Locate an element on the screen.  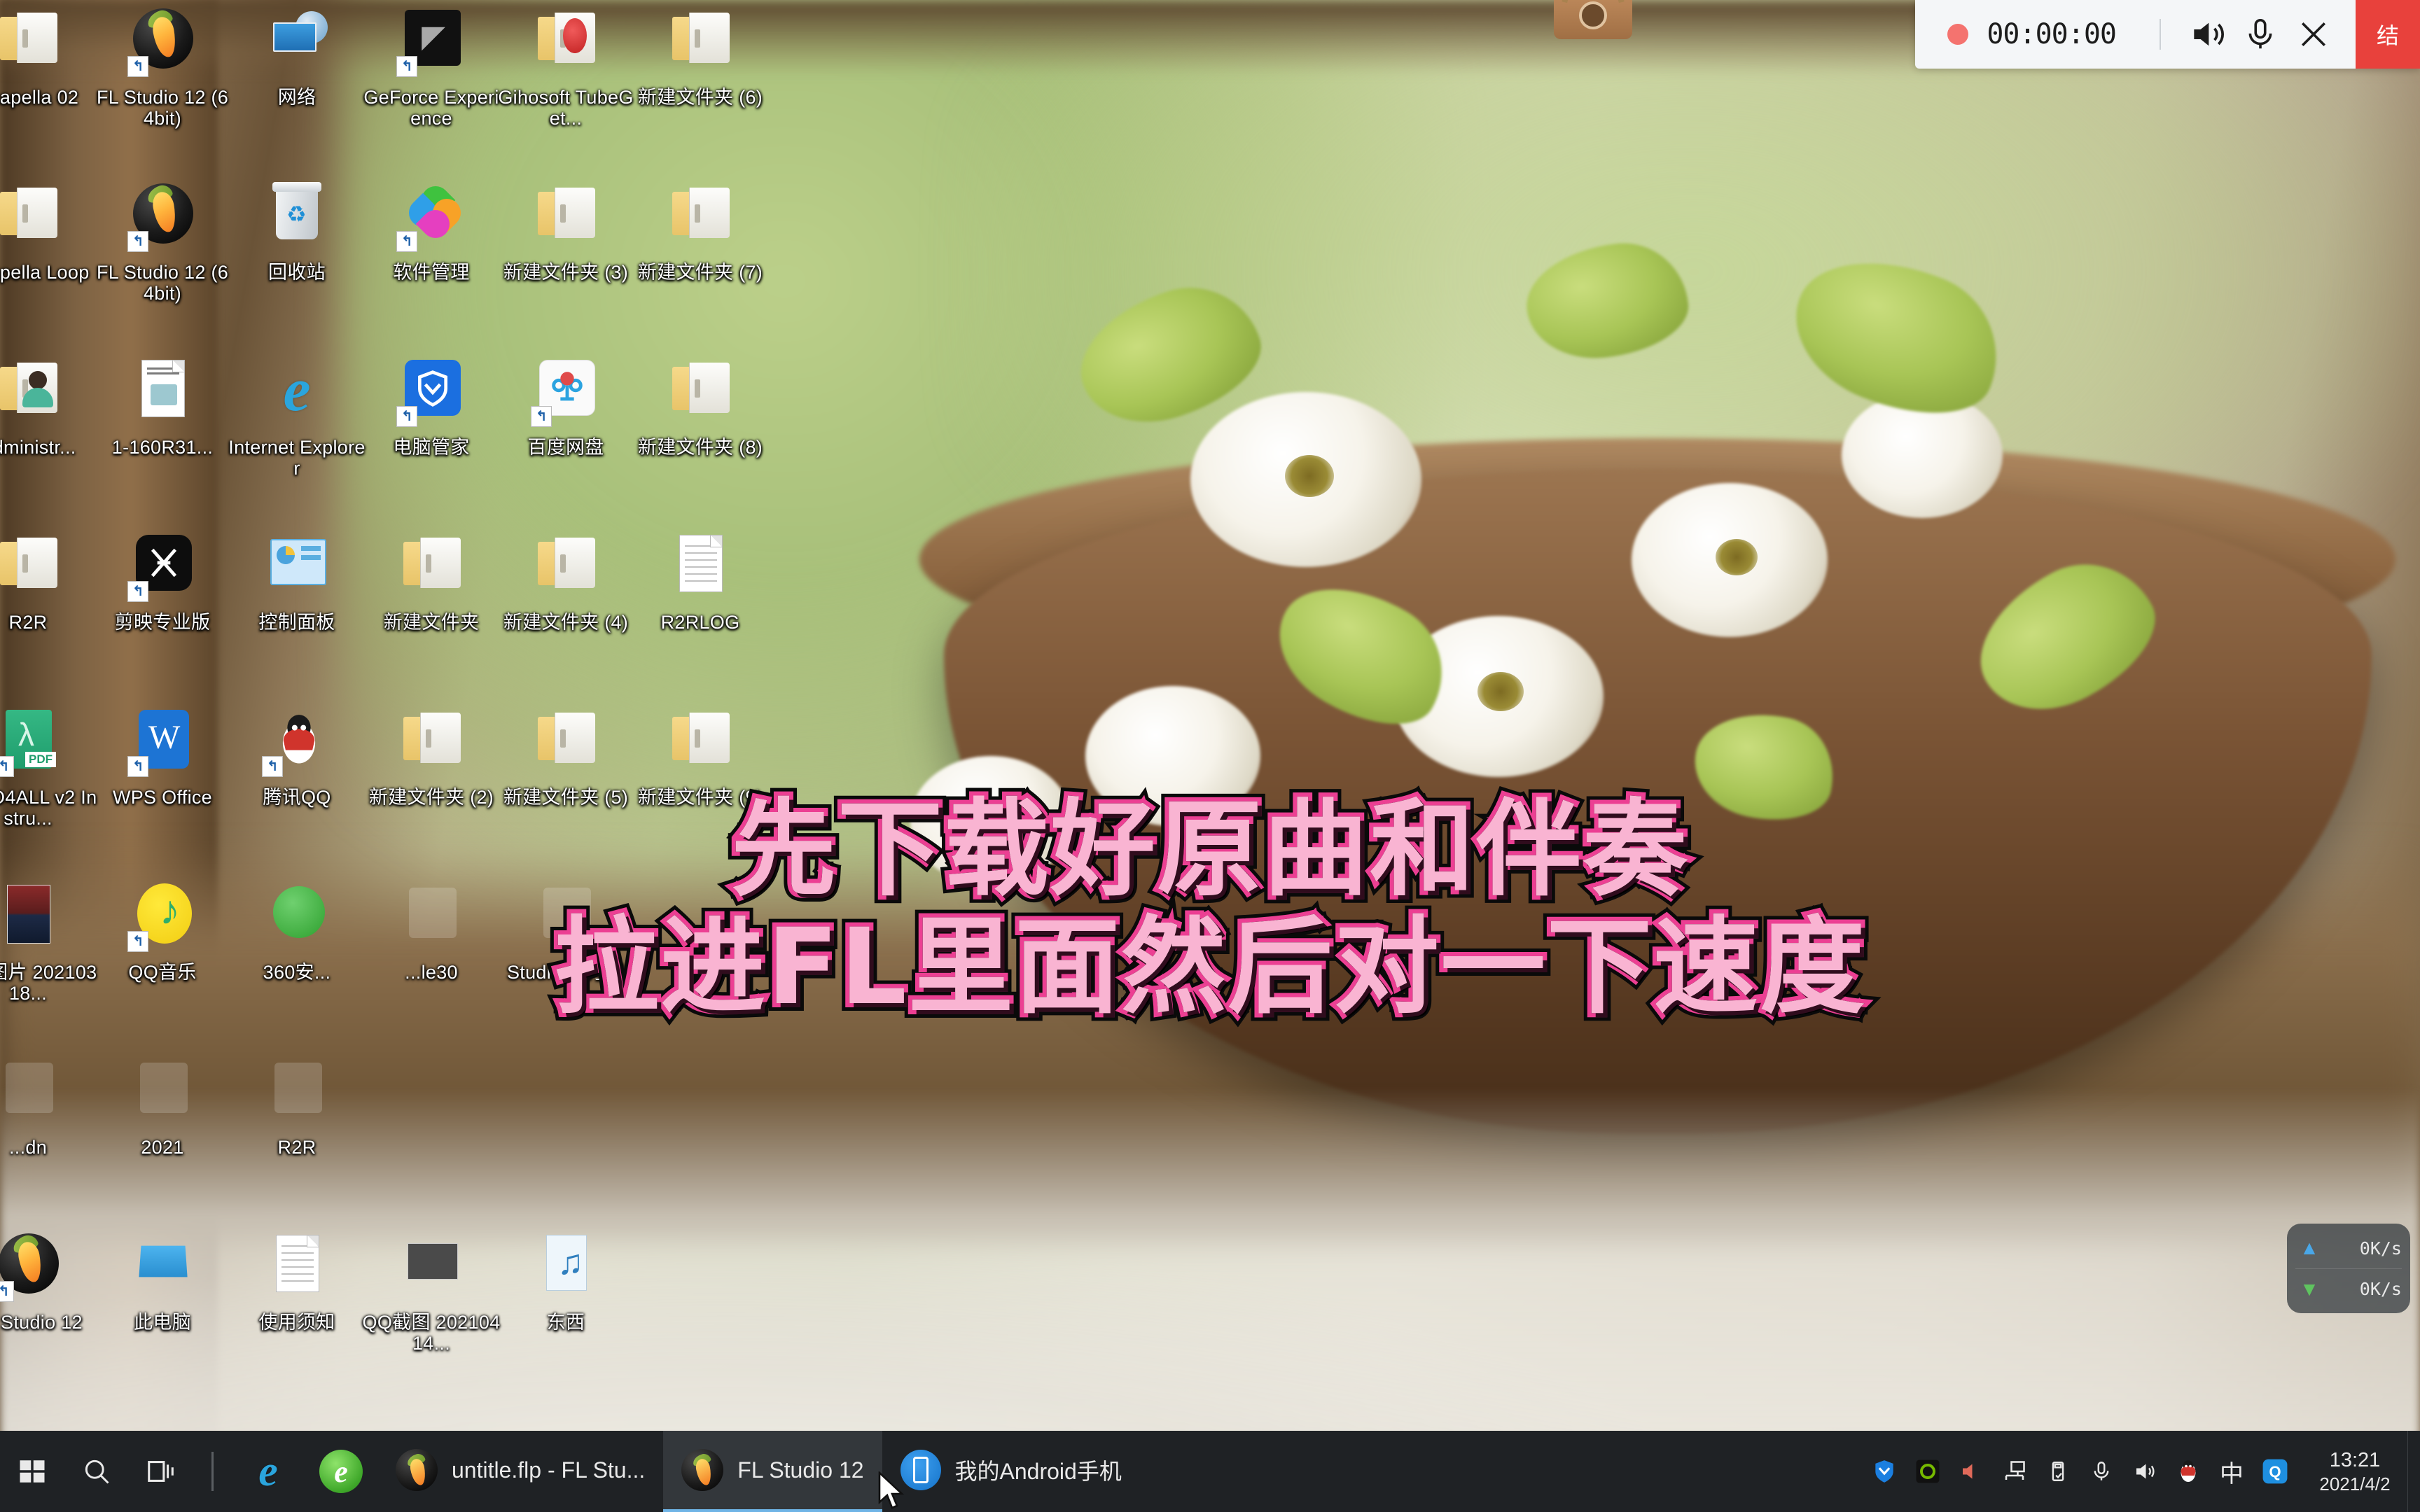
start-button is located at coordinates (32, 1471).